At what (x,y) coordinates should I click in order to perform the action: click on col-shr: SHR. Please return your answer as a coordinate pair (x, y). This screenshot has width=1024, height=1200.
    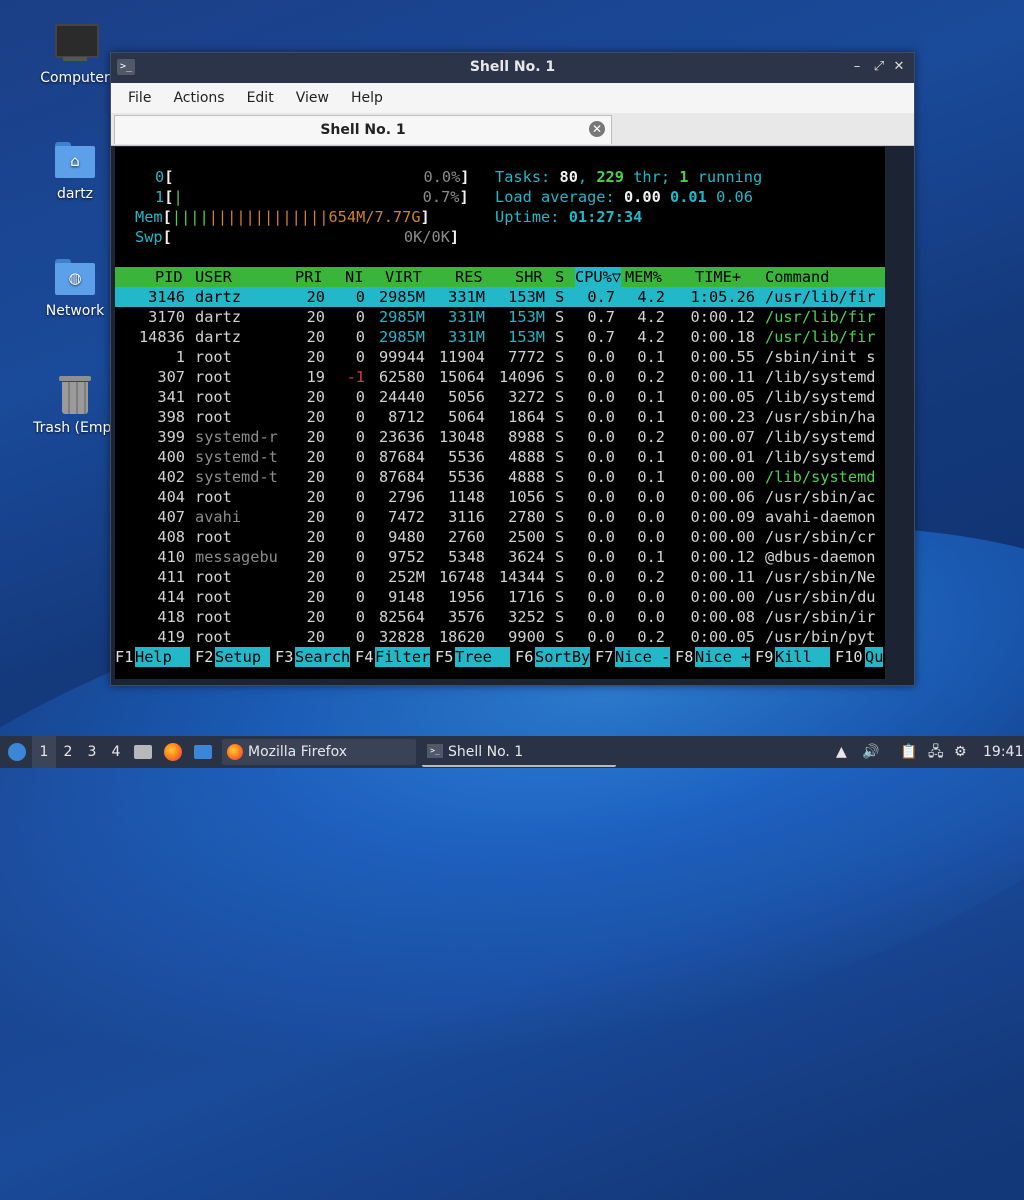
    Looking at the image, I should click on (529, 277).